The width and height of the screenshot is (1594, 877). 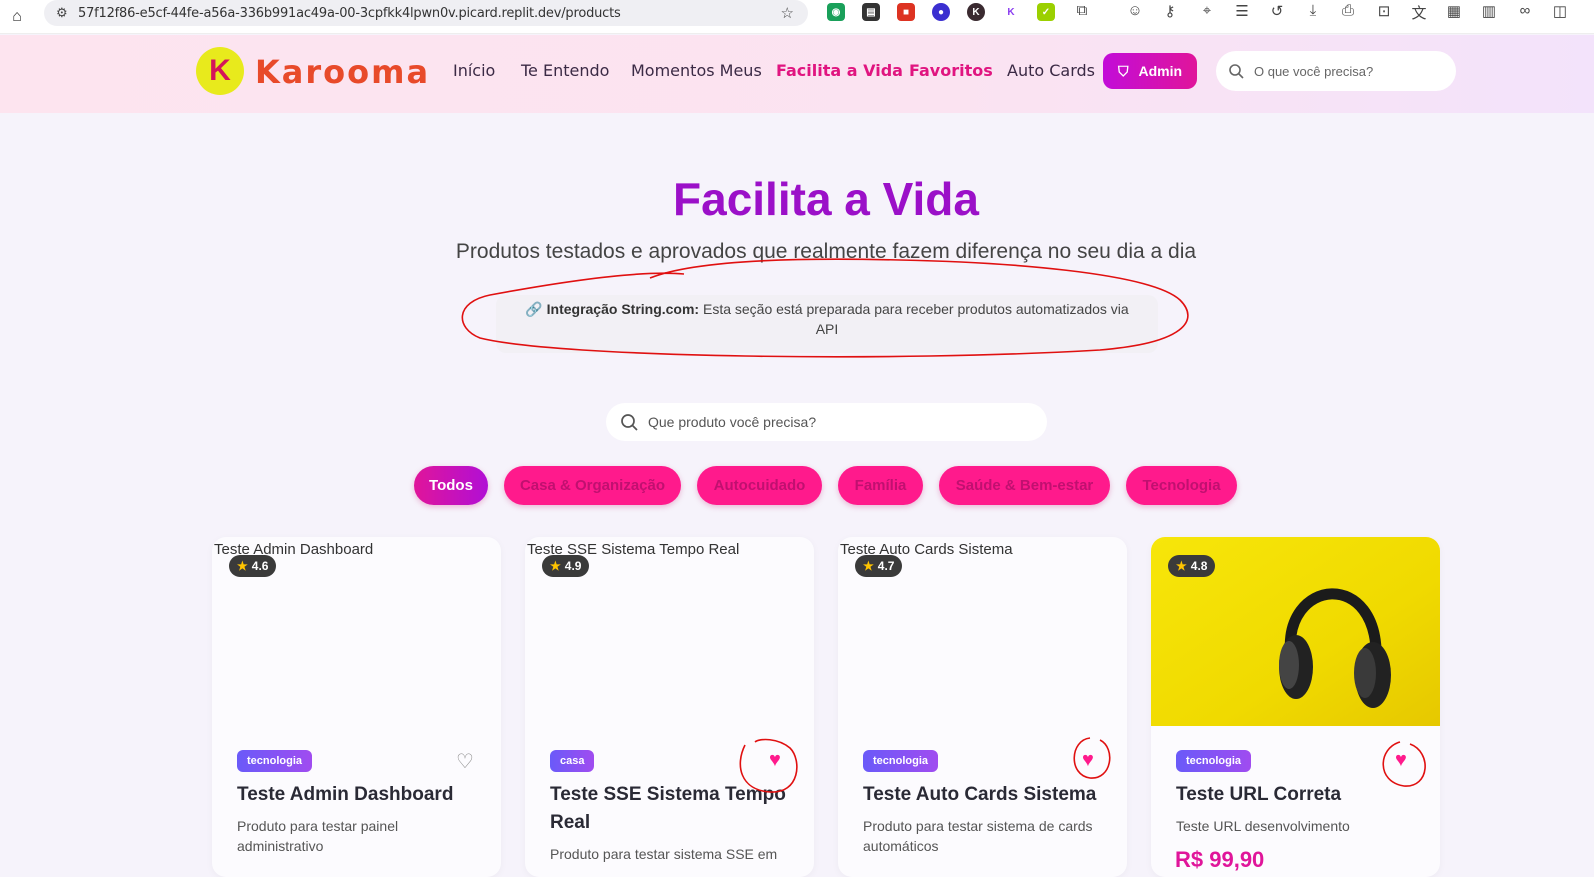 I want to click on admin-label: Admin, so click(x=1160, y=71).